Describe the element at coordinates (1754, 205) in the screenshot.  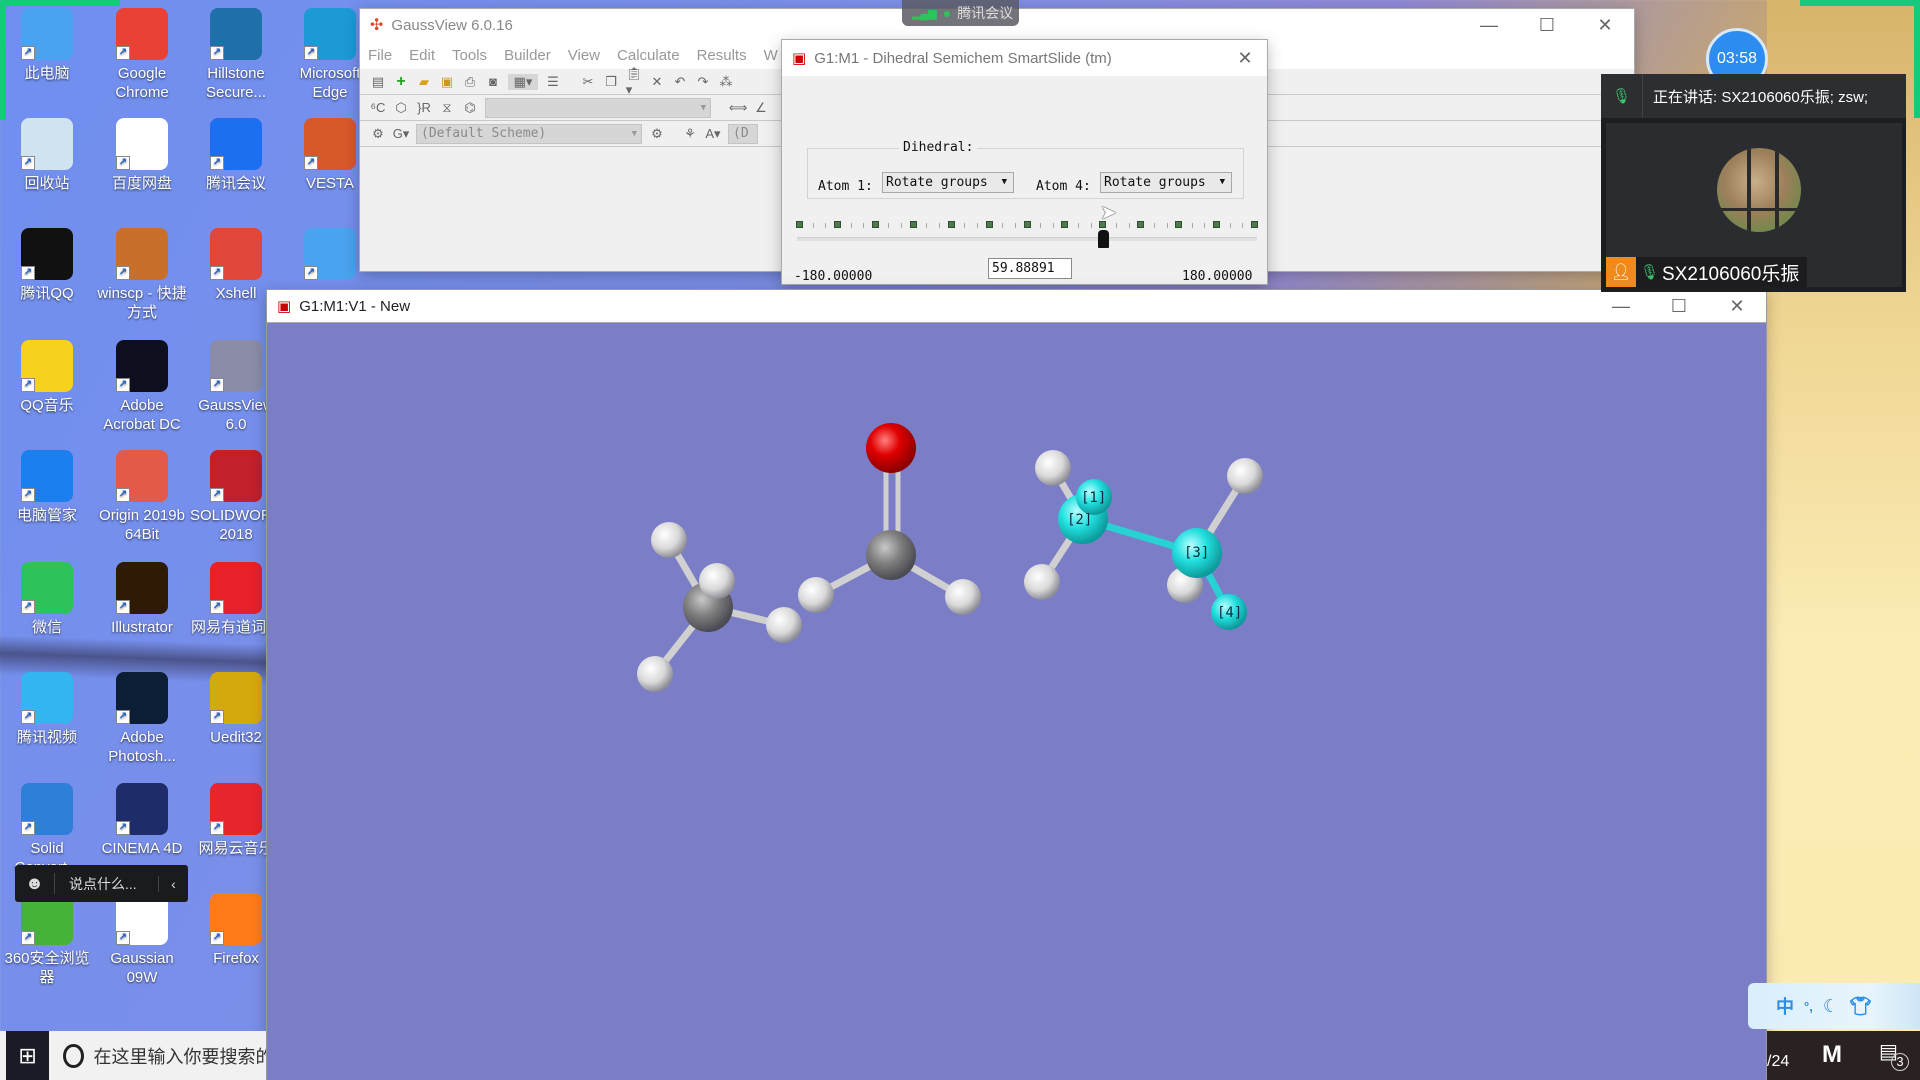
I see `participant-video: 👤︎ 🎙︎ SX2106060乐振` at that location.